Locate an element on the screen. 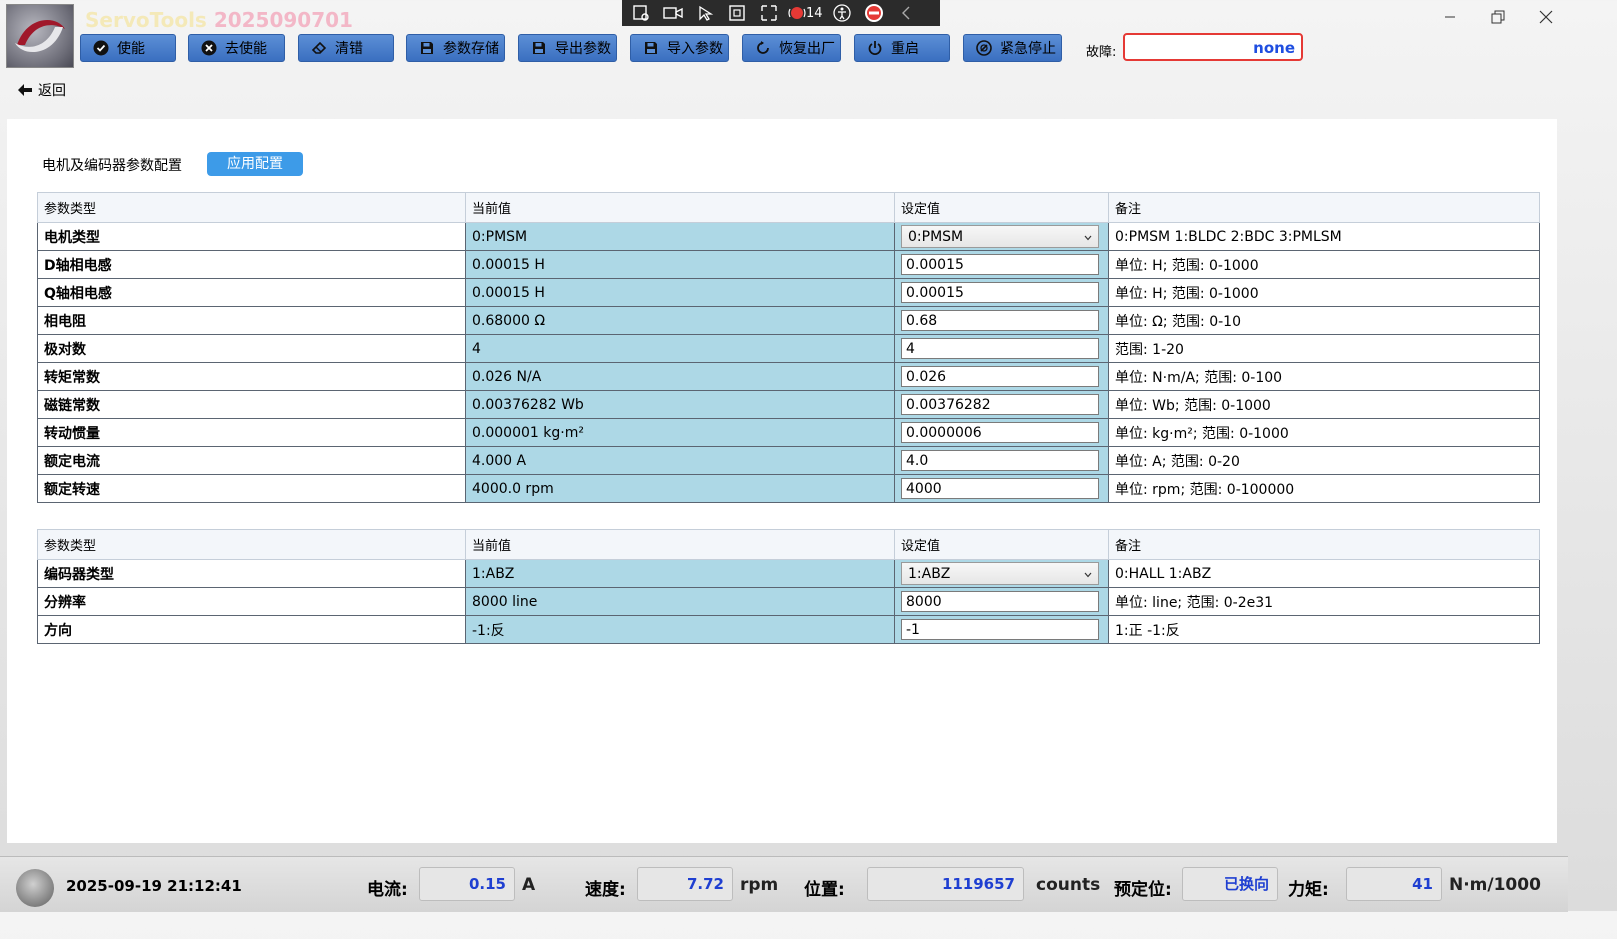  arrow-left-icon is located at coordinates (25, 90).